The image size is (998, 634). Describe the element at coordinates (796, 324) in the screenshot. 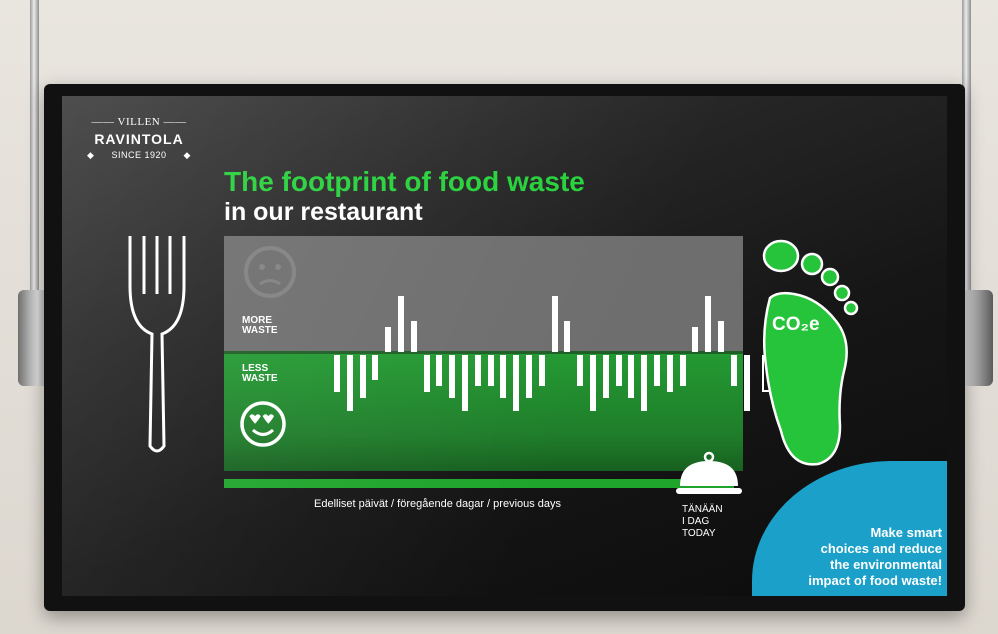

I see `co2e-label: CO₂e` at that location.